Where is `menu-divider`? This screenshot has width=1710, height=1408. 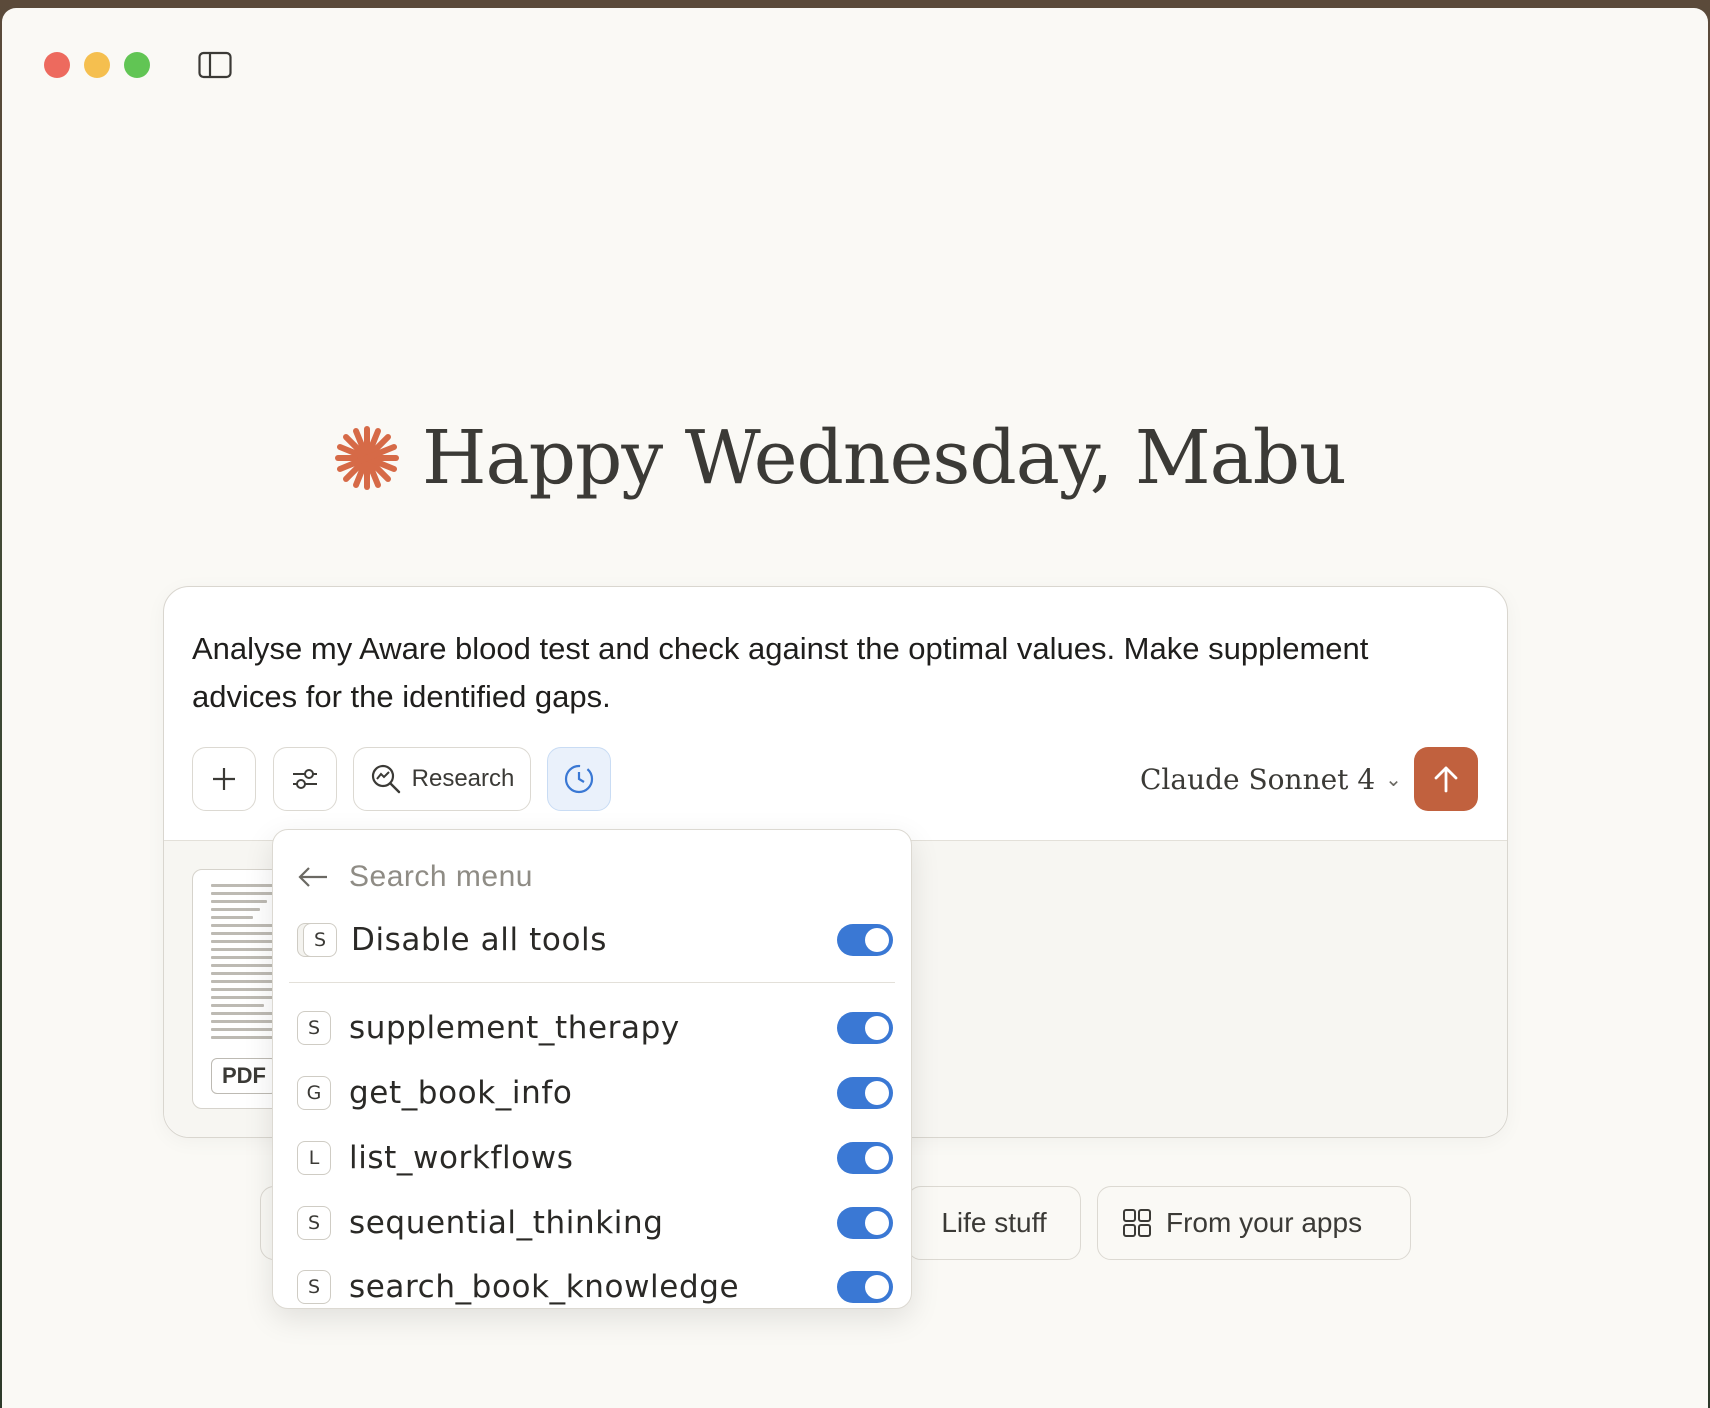 menu-divider is located at coordinates (592, 982).